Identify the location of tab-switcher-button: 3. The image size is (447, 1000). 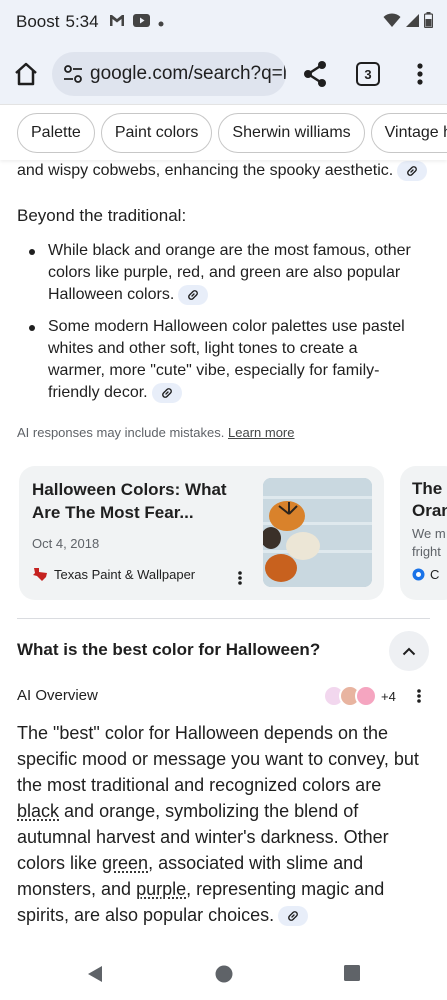
(368, 74).